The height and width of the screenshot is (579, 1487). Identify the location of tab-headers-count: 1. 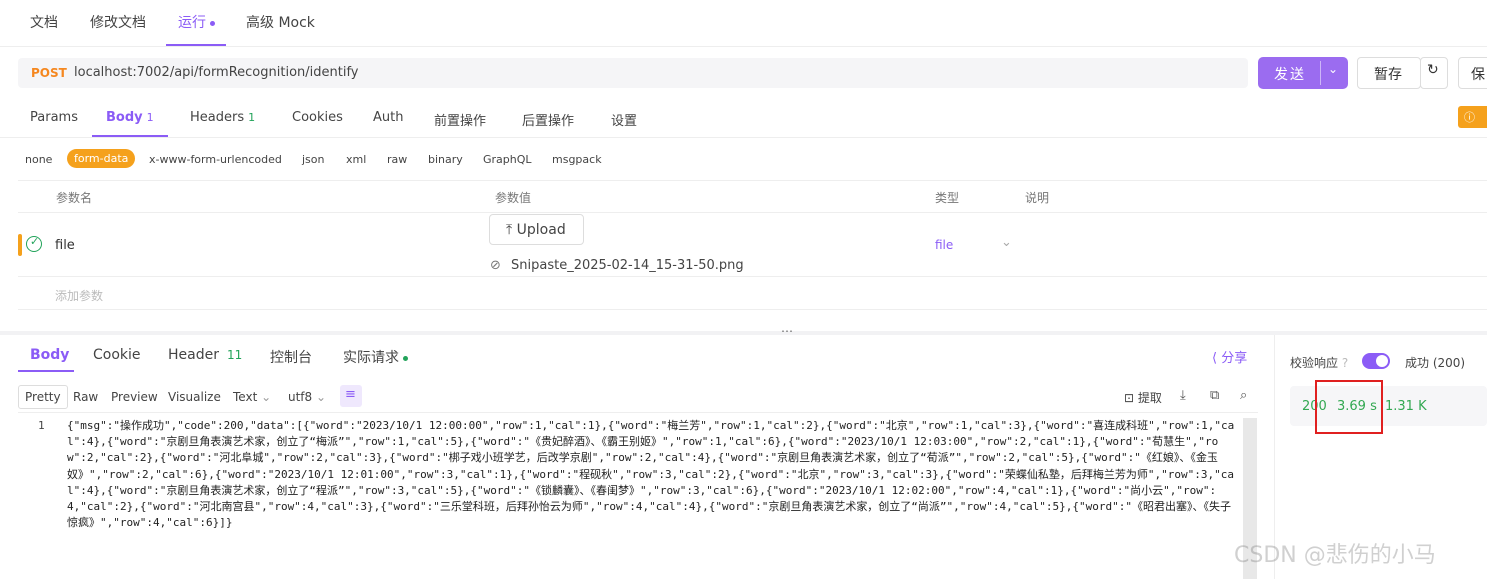
(252, 117).